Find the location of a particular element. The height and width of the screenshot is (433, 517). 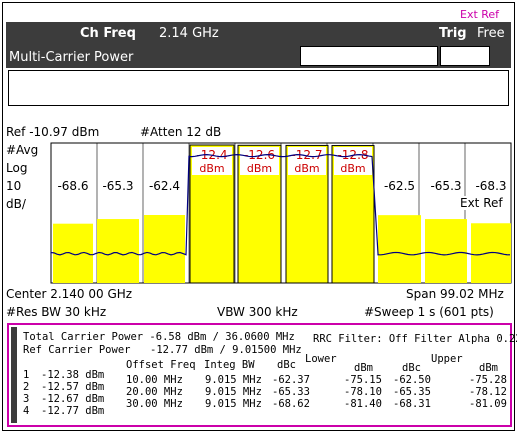

offset-upper-dbm: -75.28 is located at coordinates (488, 380).